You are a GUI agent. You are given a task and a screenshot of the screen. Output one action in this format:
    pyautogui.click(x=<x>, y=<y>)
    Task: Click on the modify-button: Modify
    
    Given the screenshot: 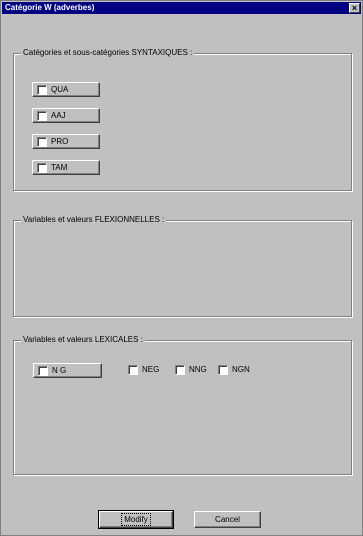 What is the action you would take?
    pyautogui.click(x=136, y=519)
    